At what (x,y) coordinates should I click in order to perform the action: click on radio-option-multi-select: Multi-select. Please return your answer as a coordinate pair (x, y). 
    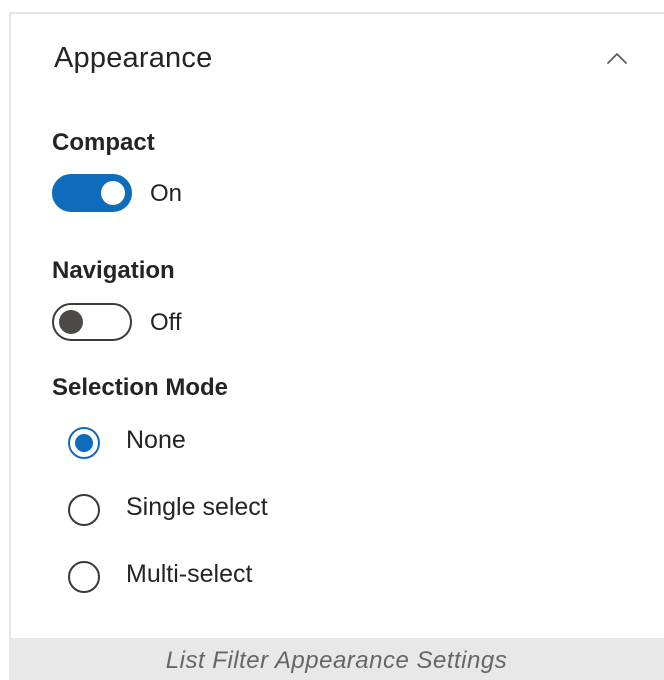
    Looking at the image, I should click on (218, 577).